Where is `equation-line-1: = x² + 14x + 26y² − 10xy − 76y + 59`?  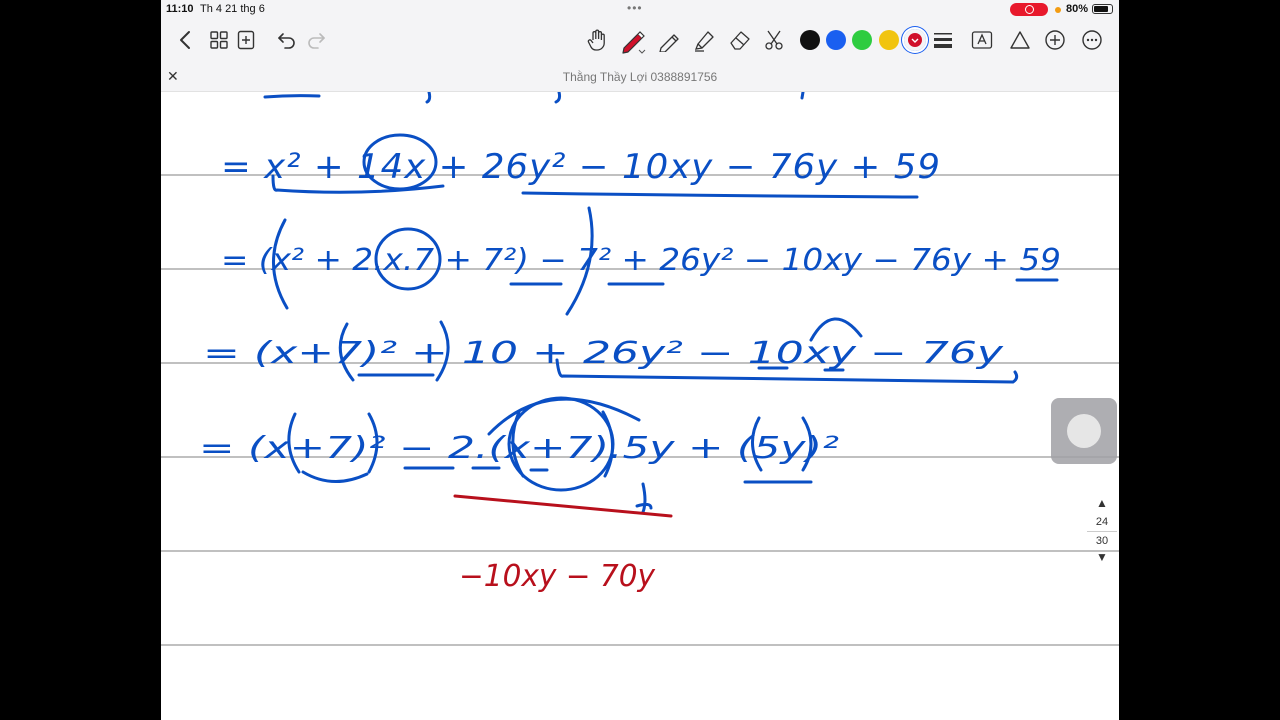 equation-line-1: = x² + 14x + 26y² − 10xy − 76y + 59 is located at coordinates (581, 166).